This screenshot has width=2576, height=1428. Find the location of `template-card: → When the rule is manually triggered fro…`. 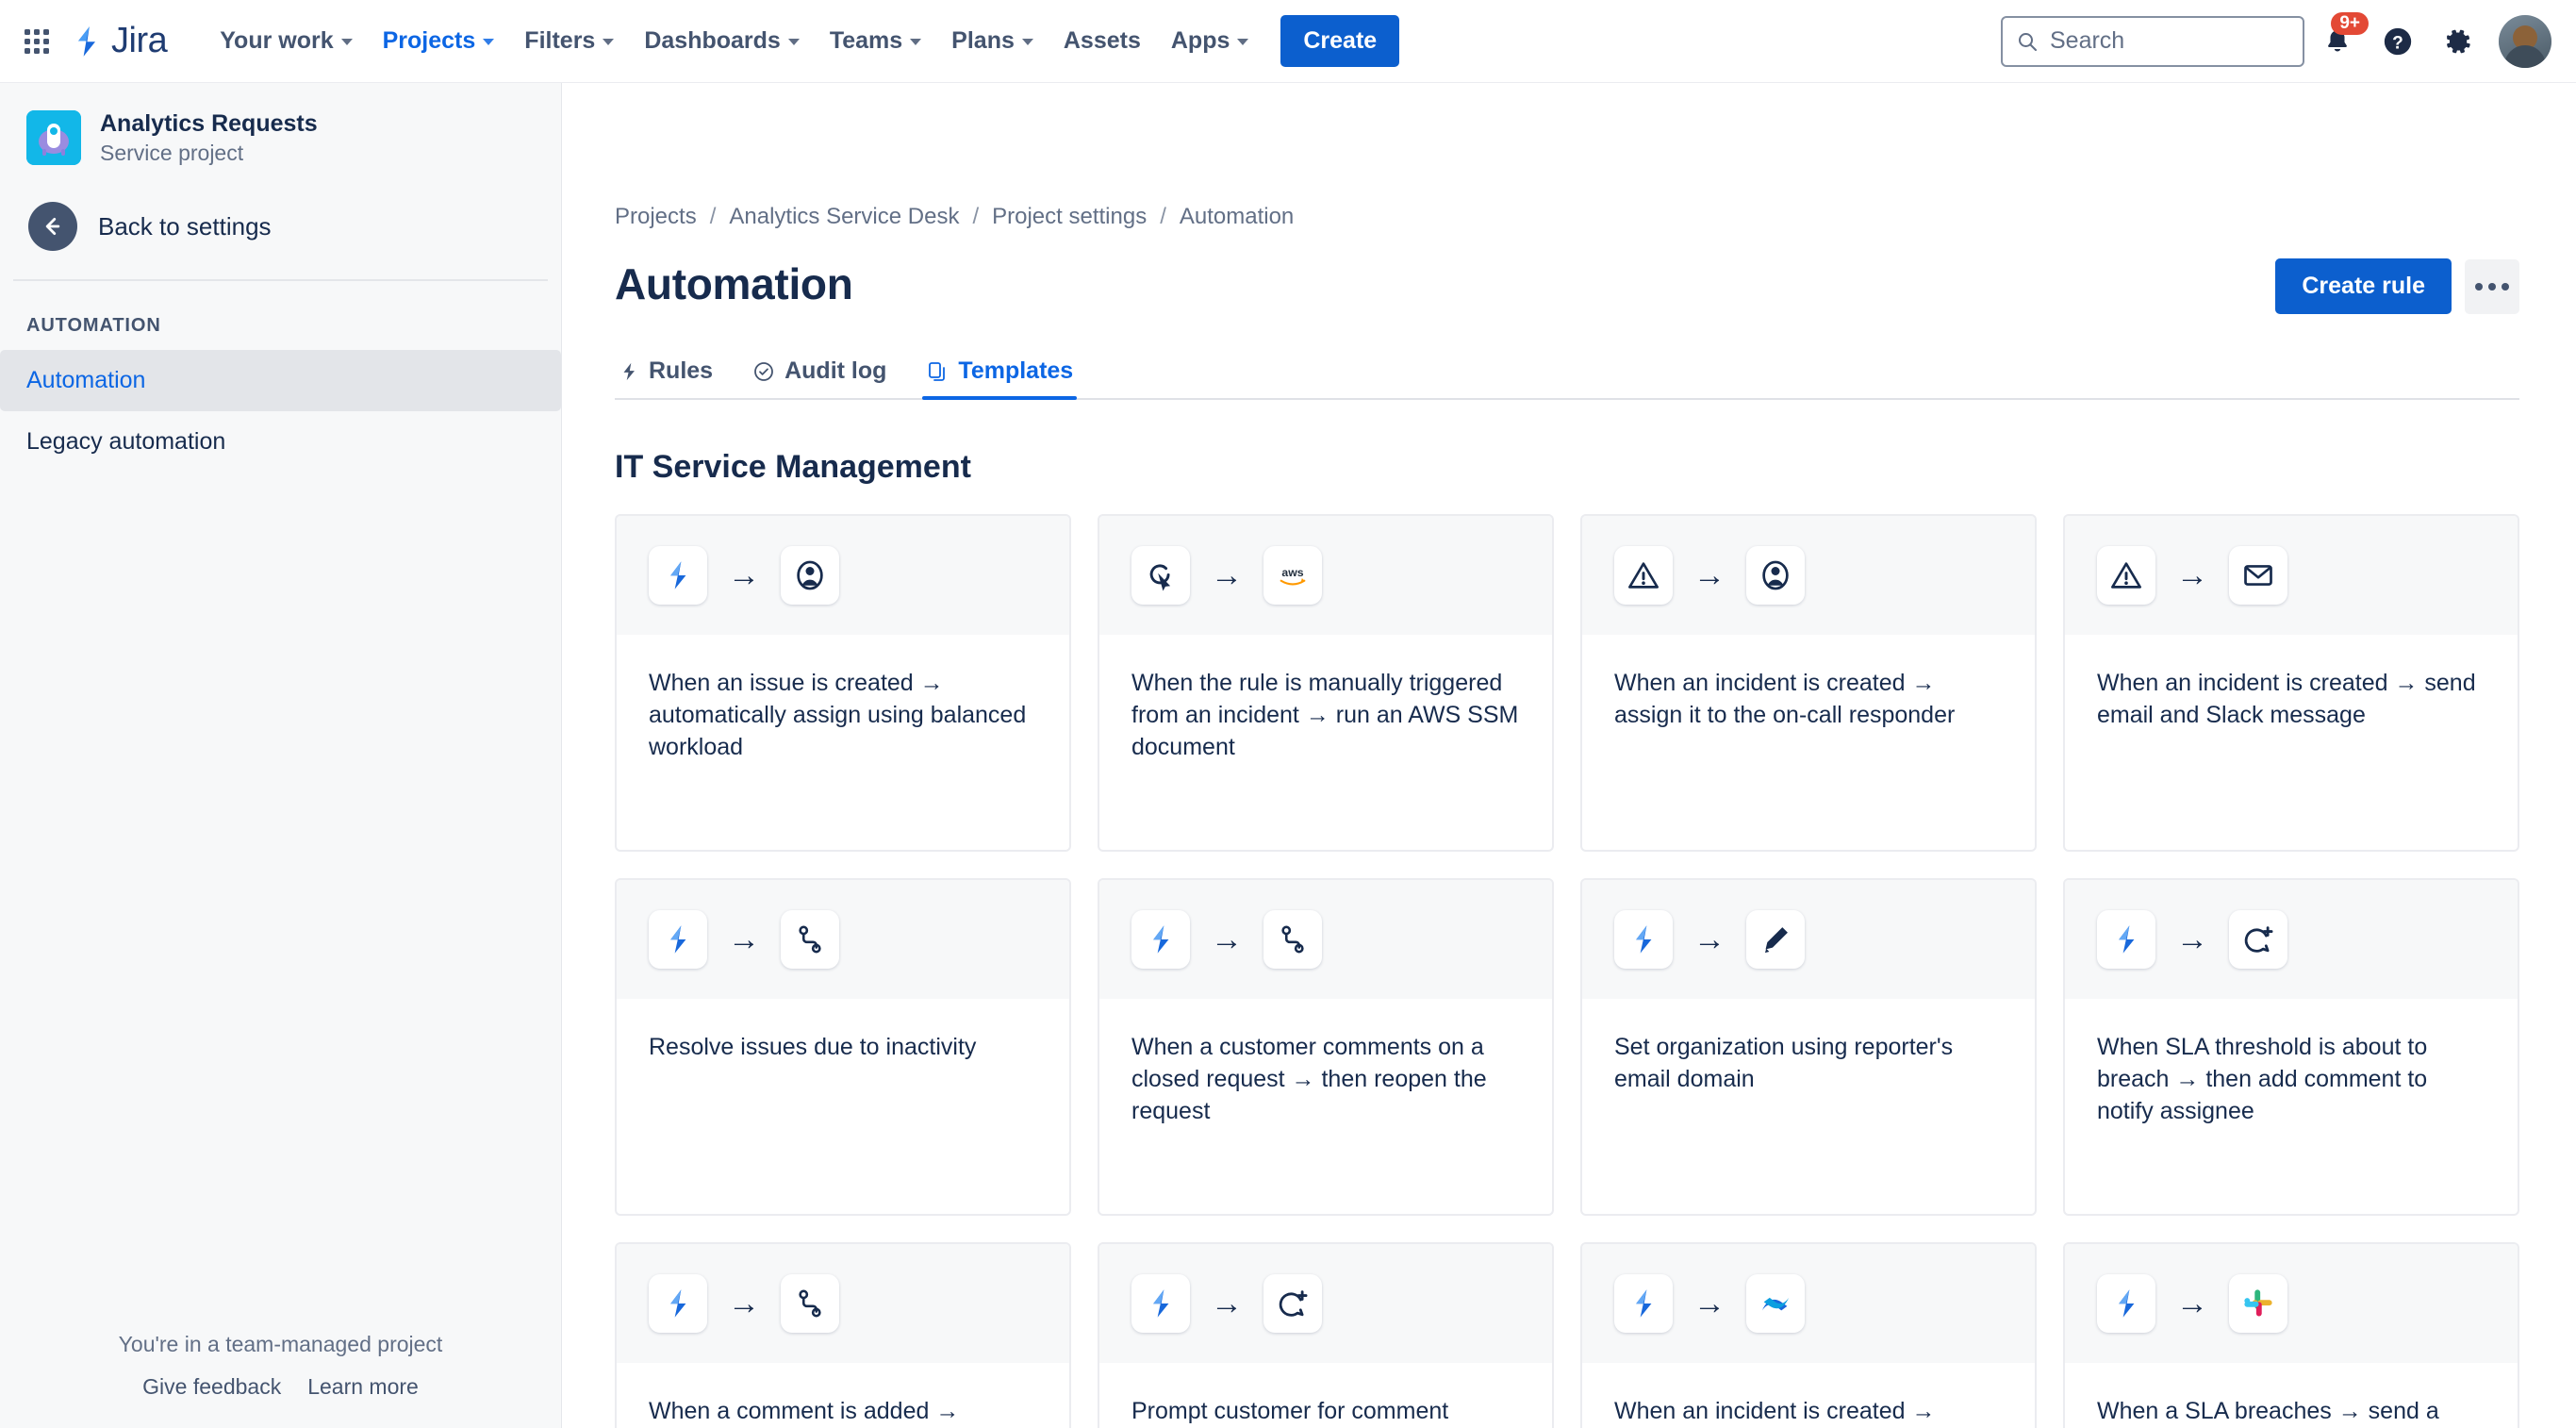

template-card: → When the rule is manually triggered fro… is located at coordinates (1326, 683).